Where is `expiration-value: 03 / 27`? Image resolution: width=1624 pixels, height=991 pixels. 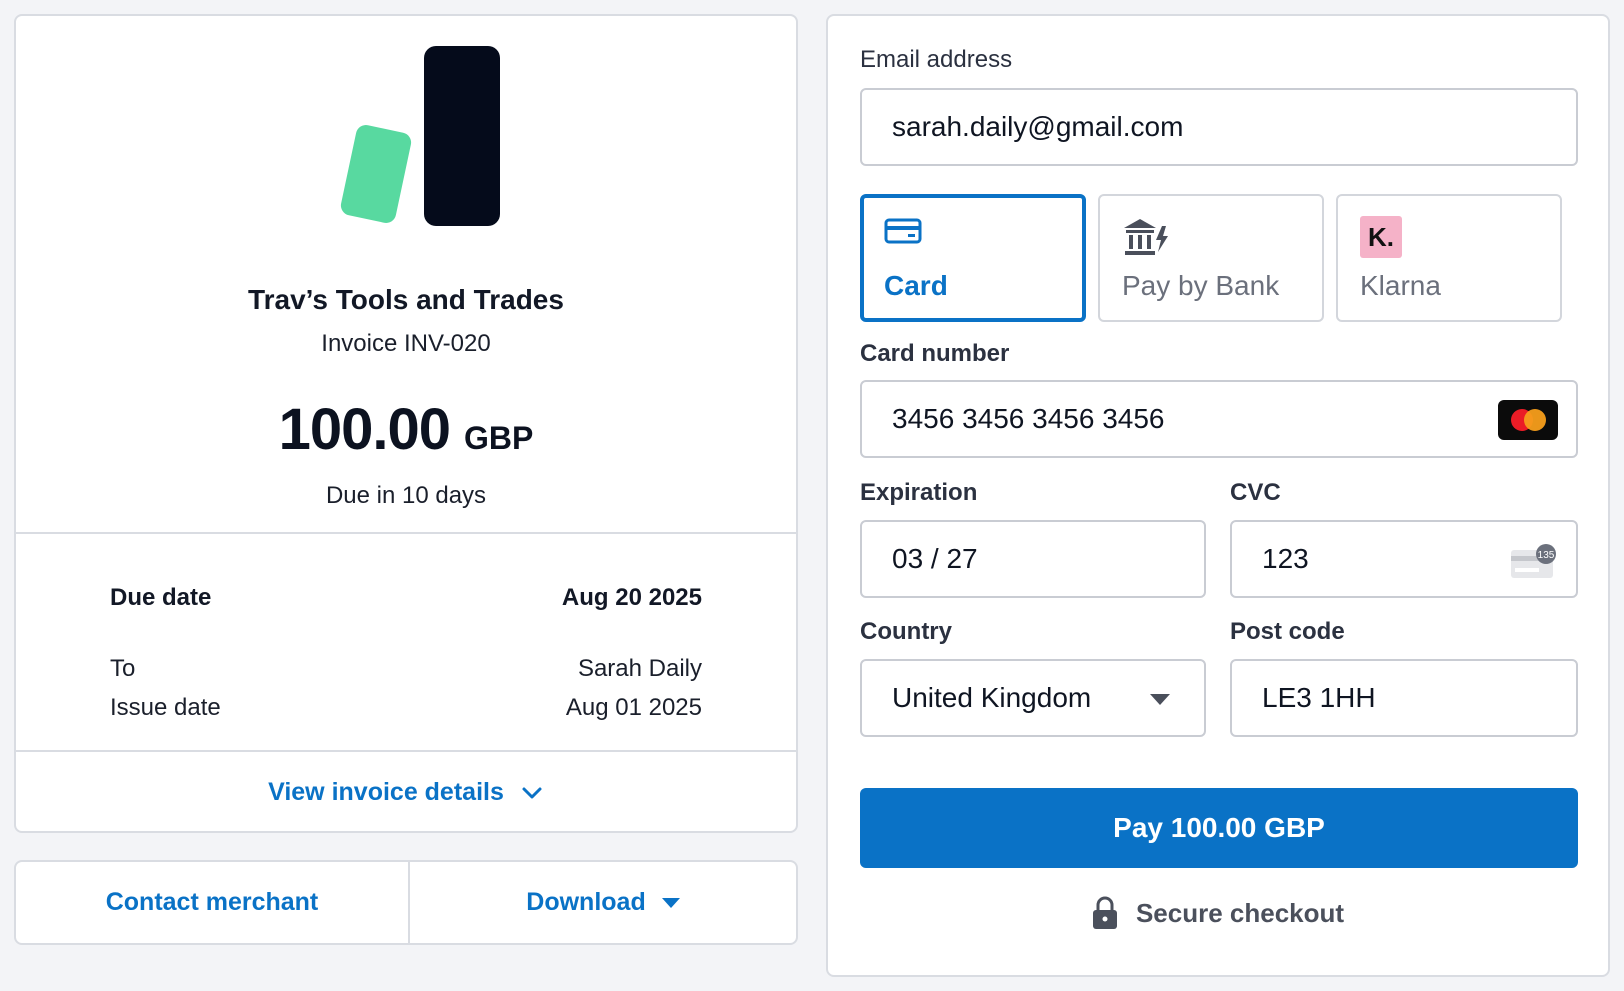
expiration-value: 03 / 27 is located at coordinates (935, 558).